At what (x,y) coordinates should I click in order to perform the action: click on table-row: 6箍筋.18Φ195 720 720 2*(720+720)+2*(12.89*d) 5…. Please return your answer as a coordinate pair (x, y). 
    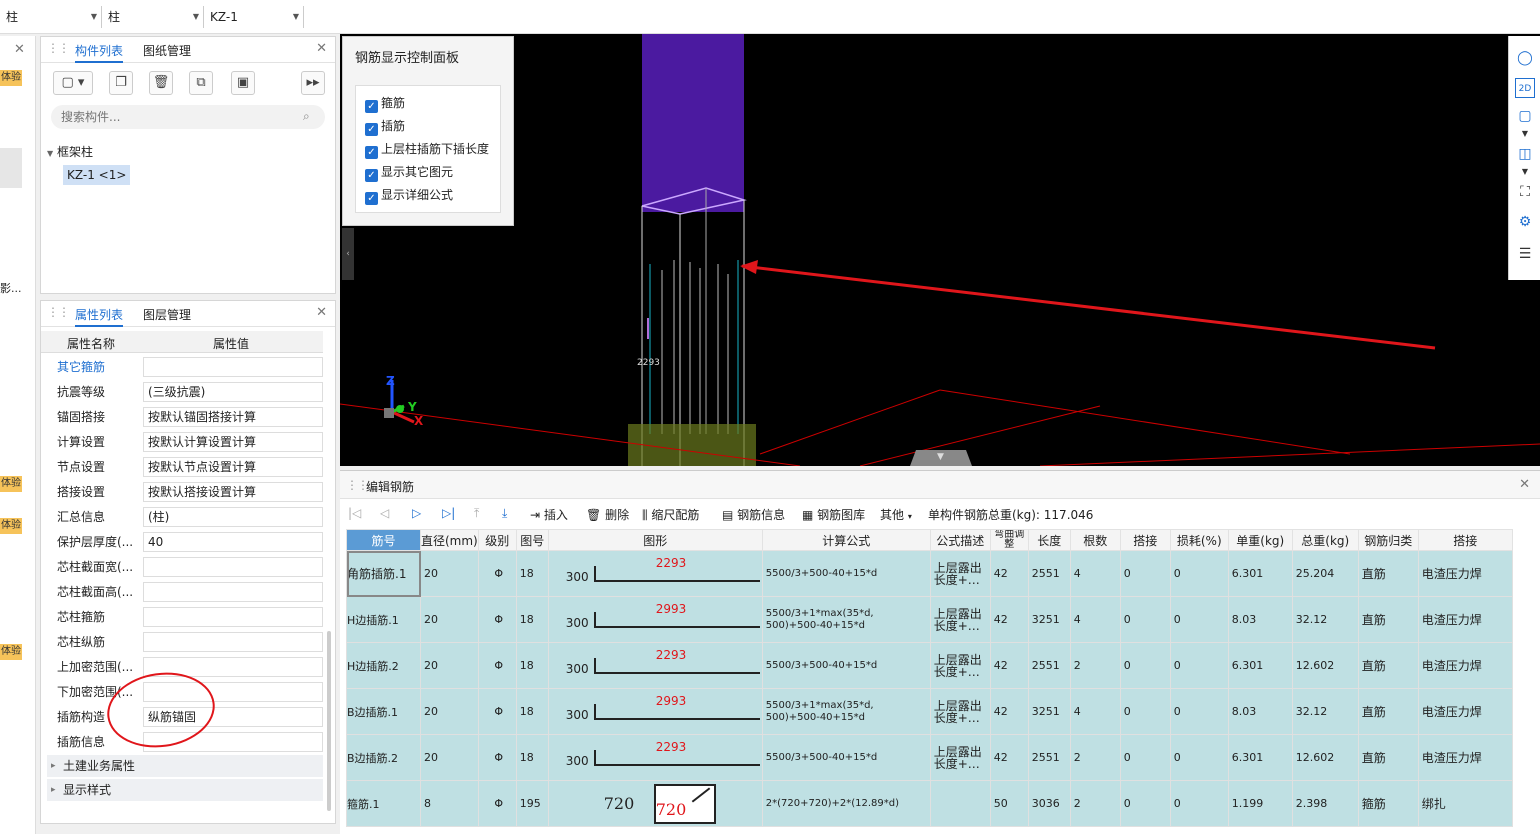
    Looking at the image, I should click on (929, 803).